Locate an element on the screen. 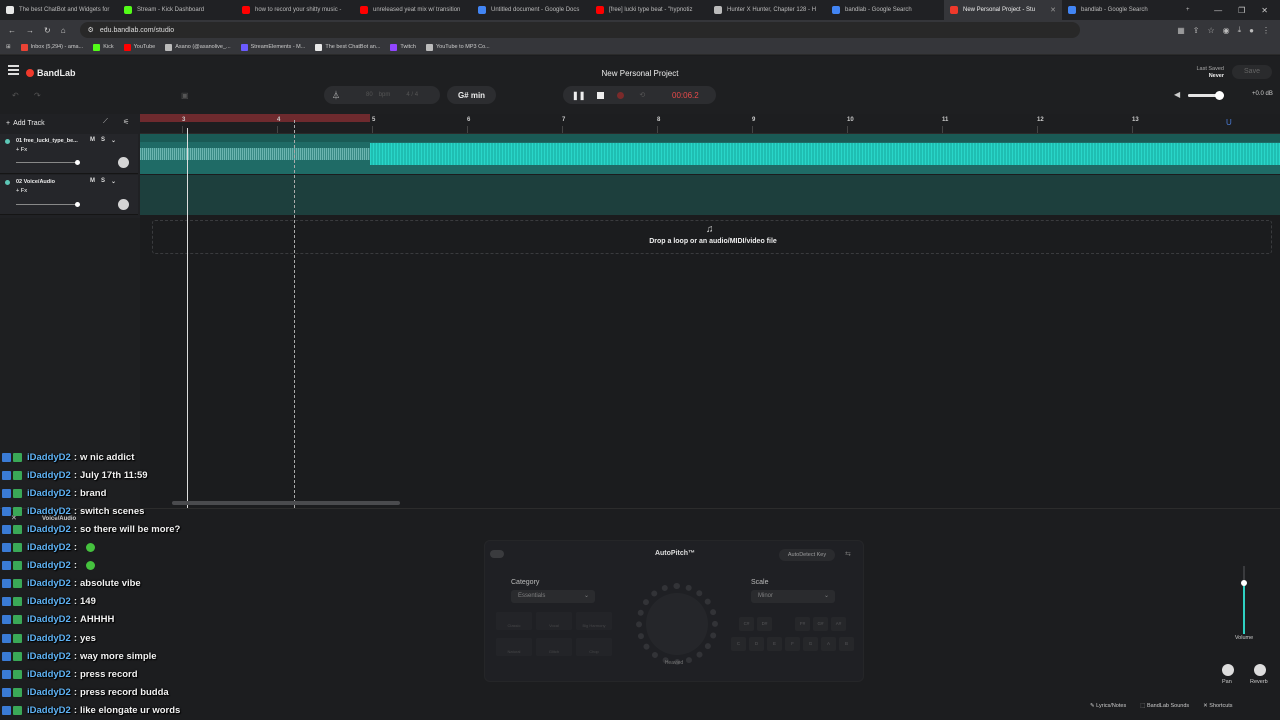 The width and height of the screenshot is (1280, 720). bookmark-item: Twitch is located at coordinates (403, 47).